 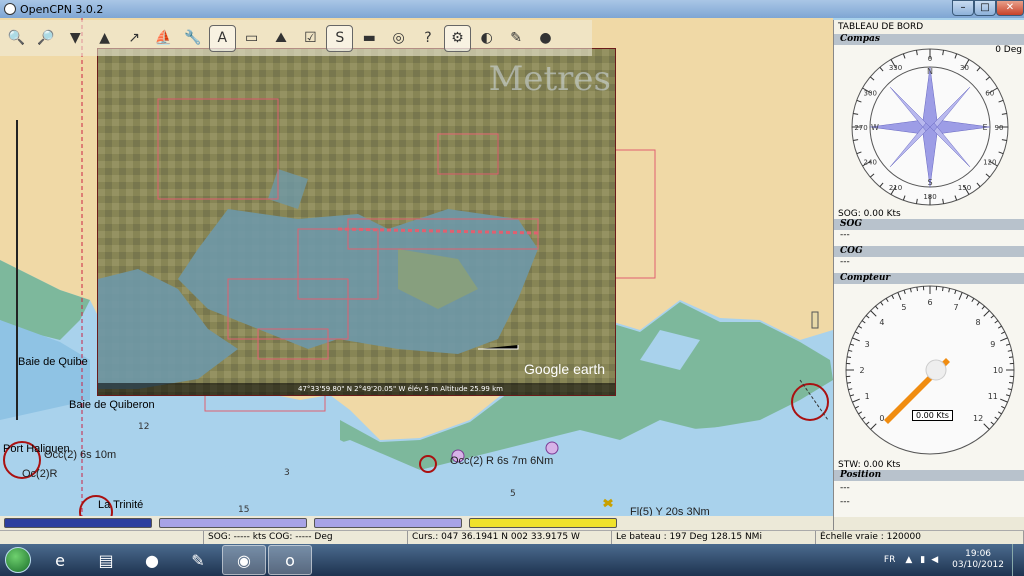 I want to click on print-icon: ✎, so click(x=516, y=38).